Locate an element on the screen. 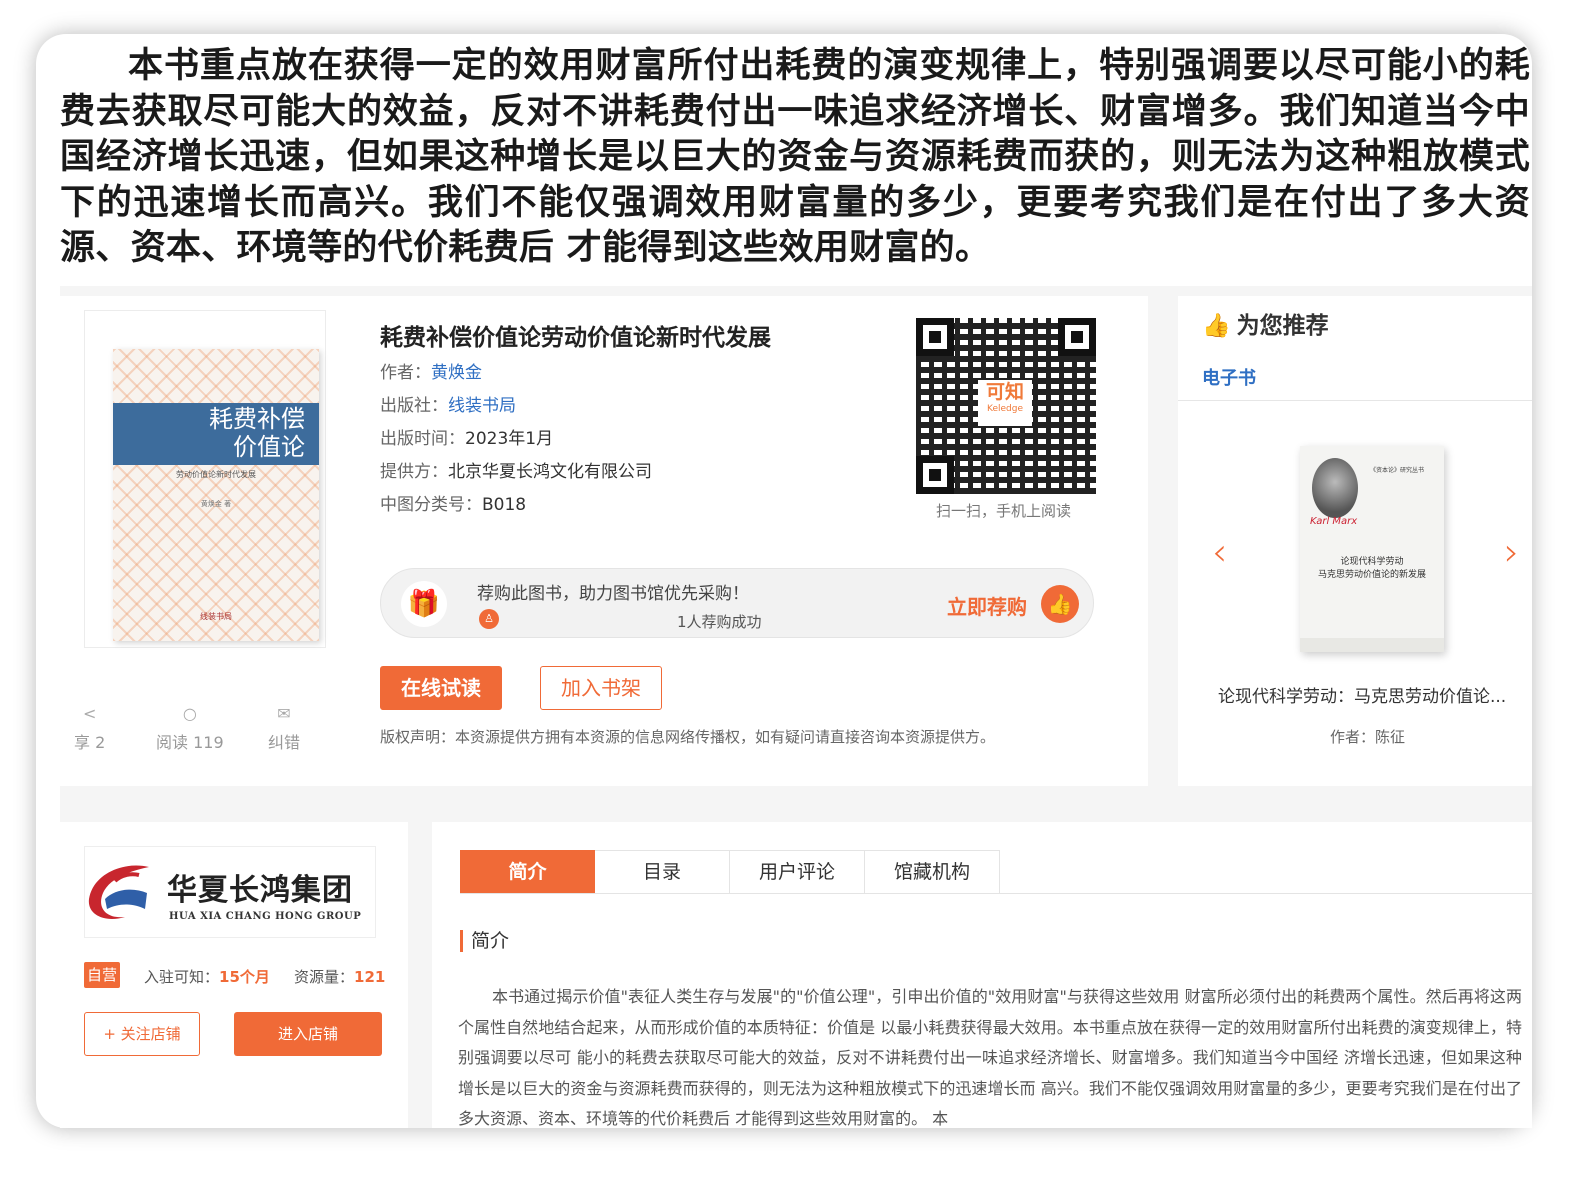  recommend-purchase-link: 立即荐购 is located at coordinates (987, 605).